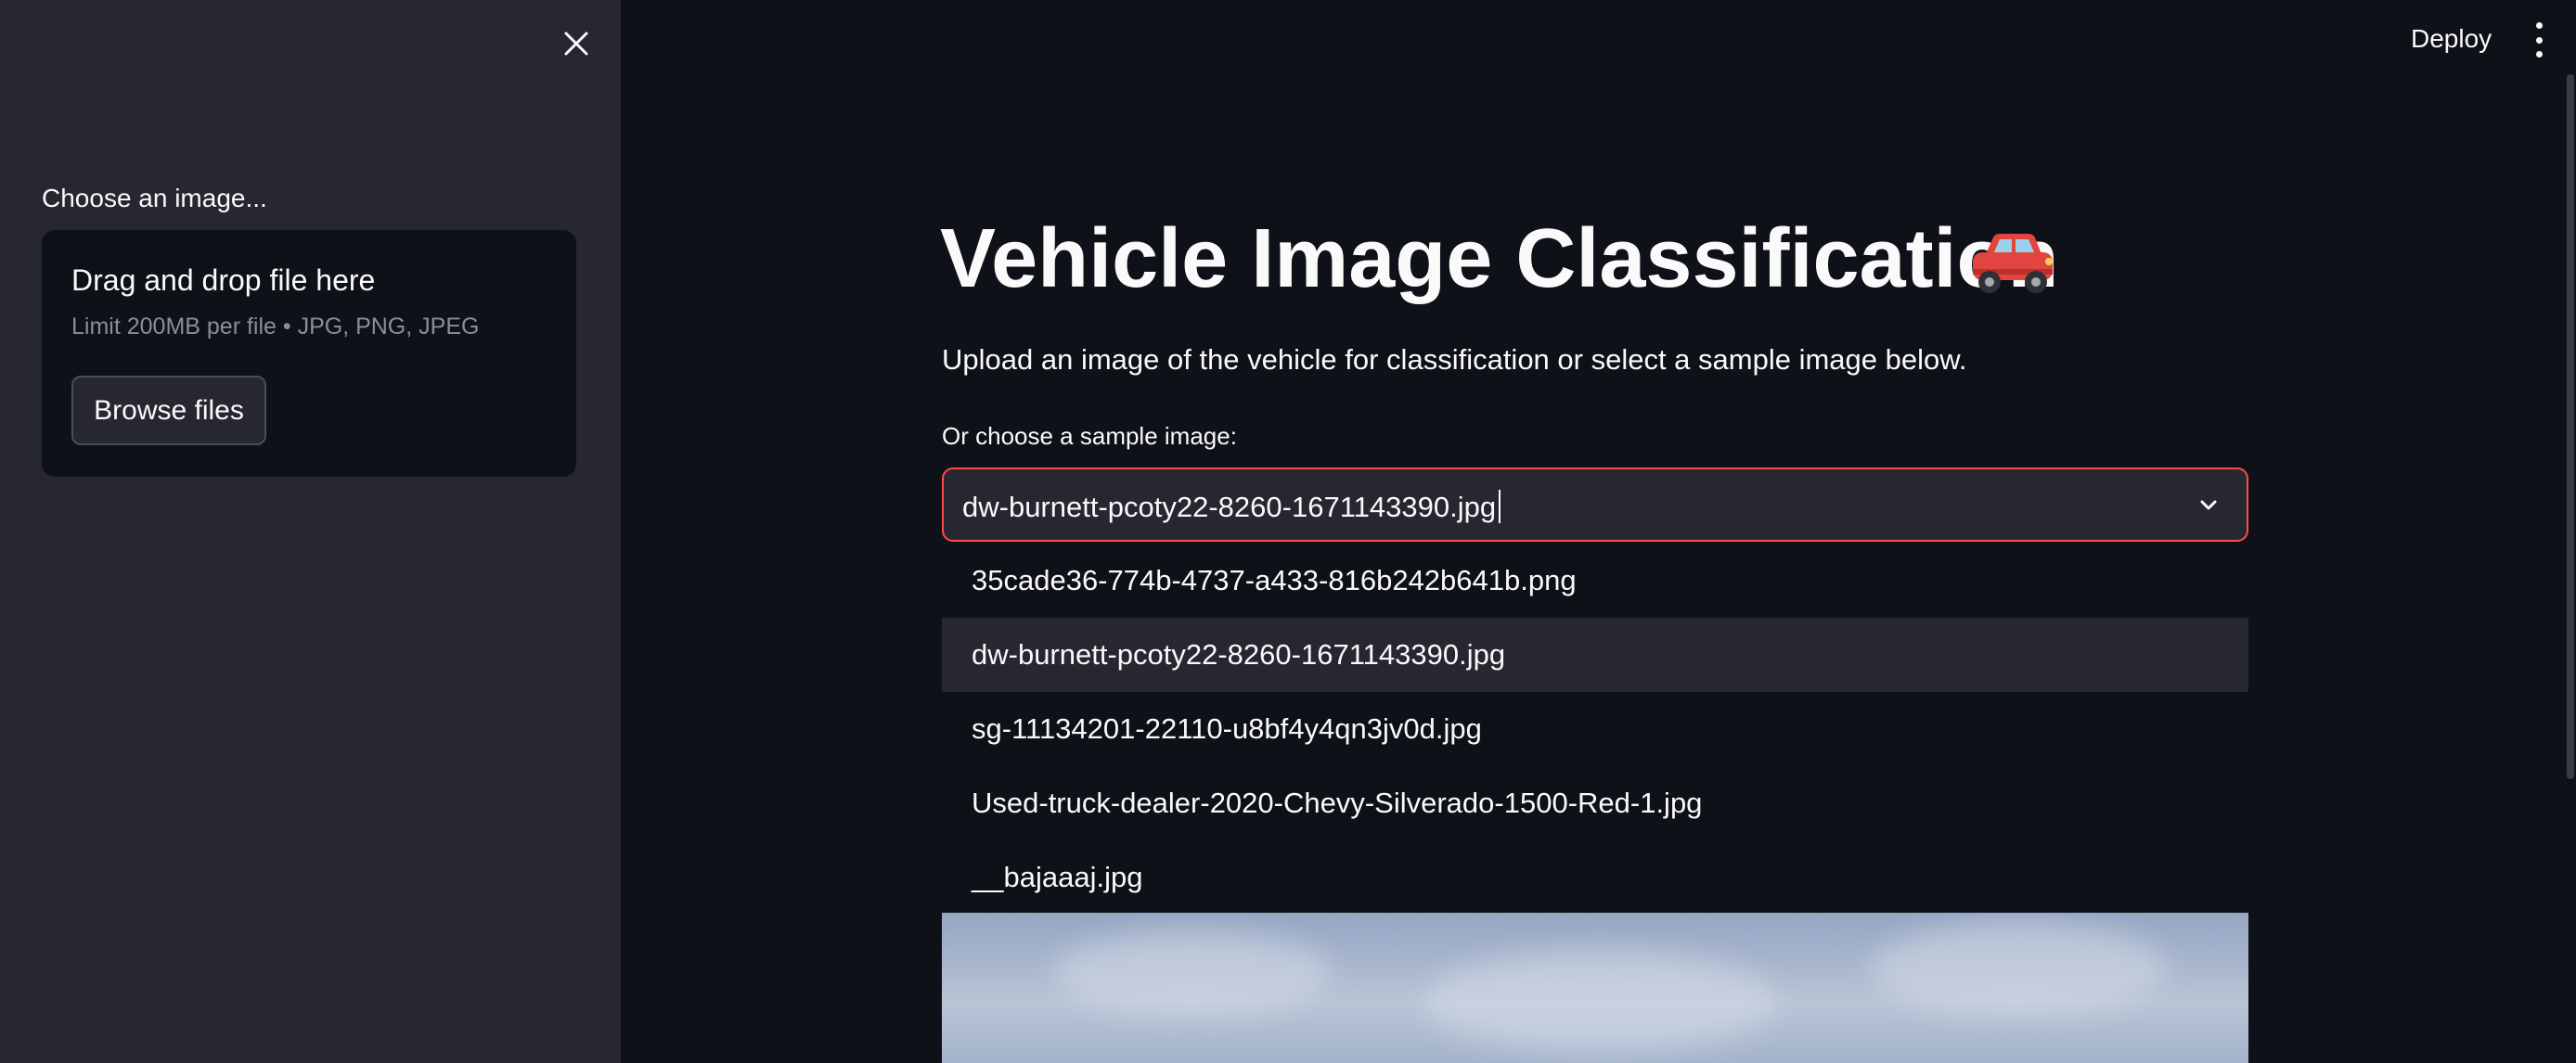 Image resolution: width=2576 pixels, height=1063 pixels. What do you see at coordinates (1595, 988) in the screenshot?
I see `sample-image-preview` at bounding box center [1595, 988].